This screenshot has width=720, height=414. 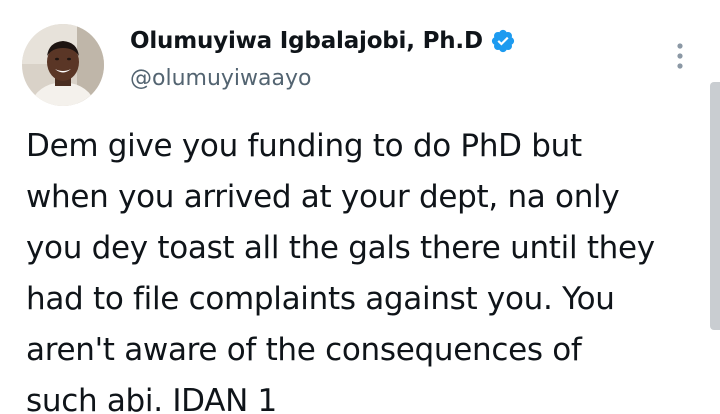 What do you see at coordinates (502, 41) in the screenshot?
I see `verified-badge-icon` at bounding box center [502, 41].